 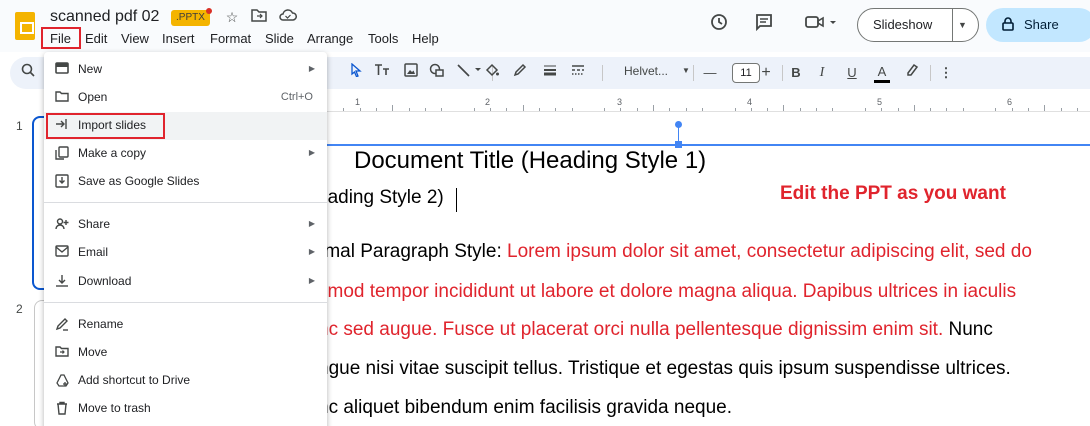 What do you see at coordinates (425, 39) in the screenshot?
I see `menu-help: Help` at bounding box center [425, 39].